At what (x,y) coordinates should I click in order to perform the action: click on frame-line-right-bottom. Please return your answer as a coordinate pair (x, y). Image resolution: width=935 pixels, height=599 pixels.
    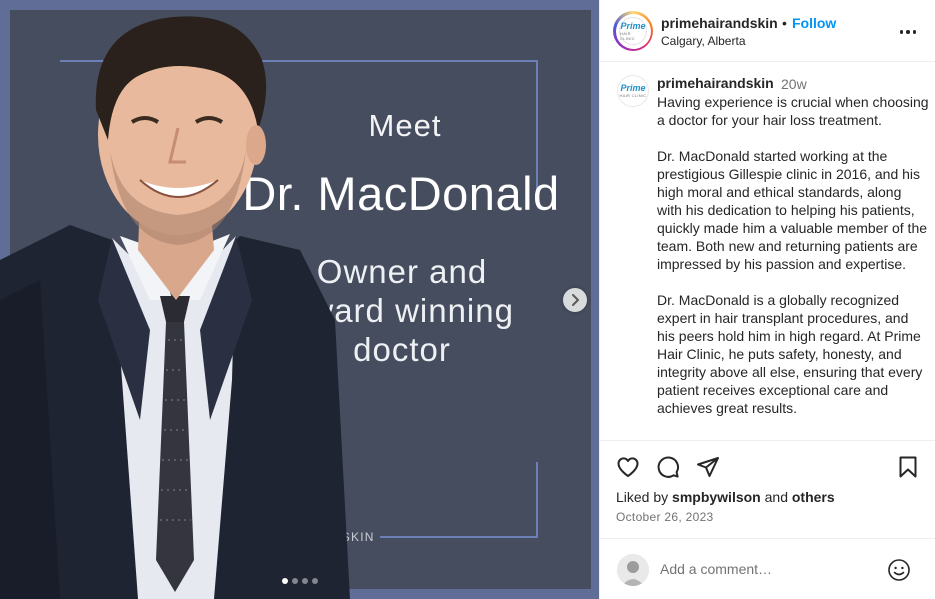
    Looking at the image, I should click on (537, 500).